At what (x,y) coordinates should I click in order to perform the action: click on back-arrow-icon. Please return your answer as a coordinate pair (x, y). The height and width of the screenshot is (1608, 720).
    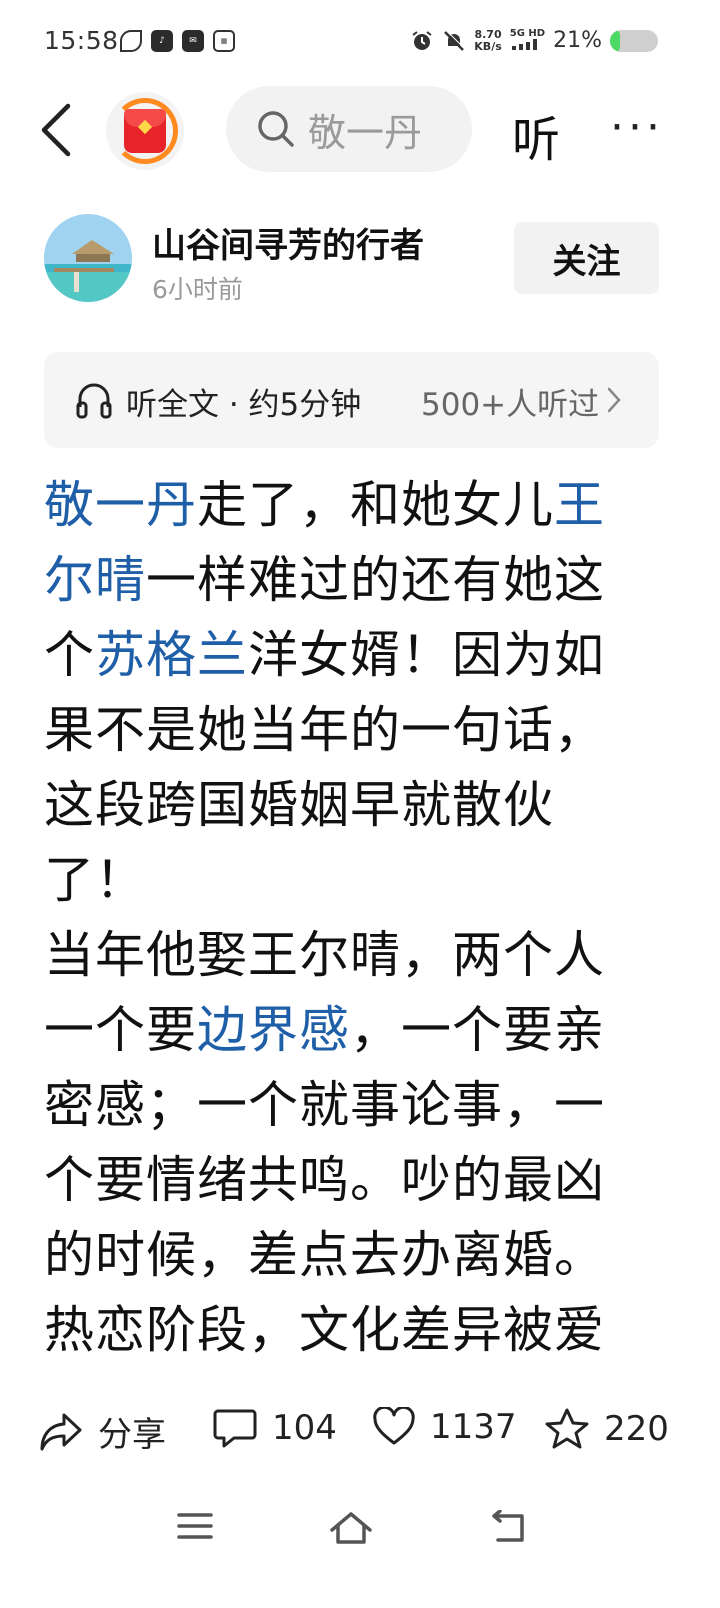
    Looking at the image, I should click on (56, 130).